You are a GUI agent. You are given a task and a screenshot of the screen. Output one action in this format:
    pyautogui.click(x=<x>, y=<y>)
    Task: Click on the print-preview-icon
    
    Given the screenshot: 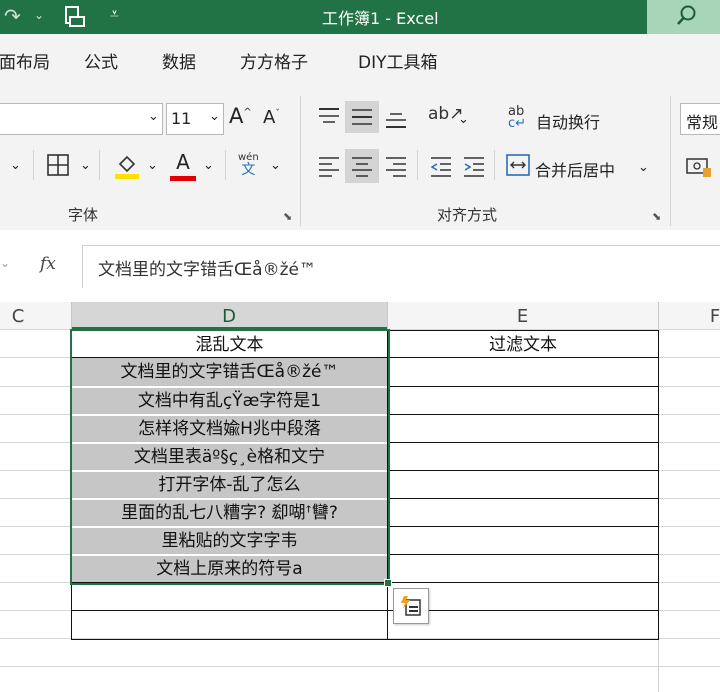 What is the action you would take?
    pyautogui.click(x=74, y=16)
    